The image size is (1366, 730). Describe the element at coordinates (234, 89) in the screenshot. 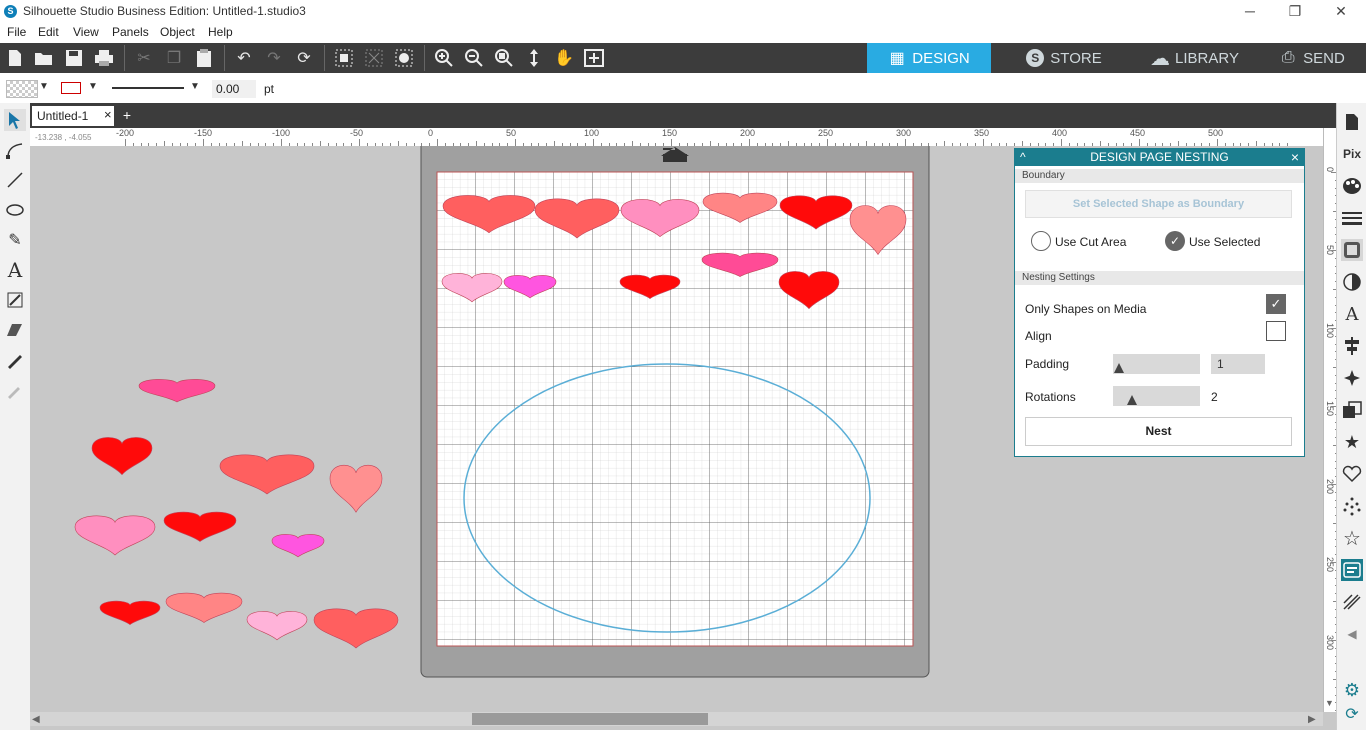

I see `line-width-input: 0.00` at that location.